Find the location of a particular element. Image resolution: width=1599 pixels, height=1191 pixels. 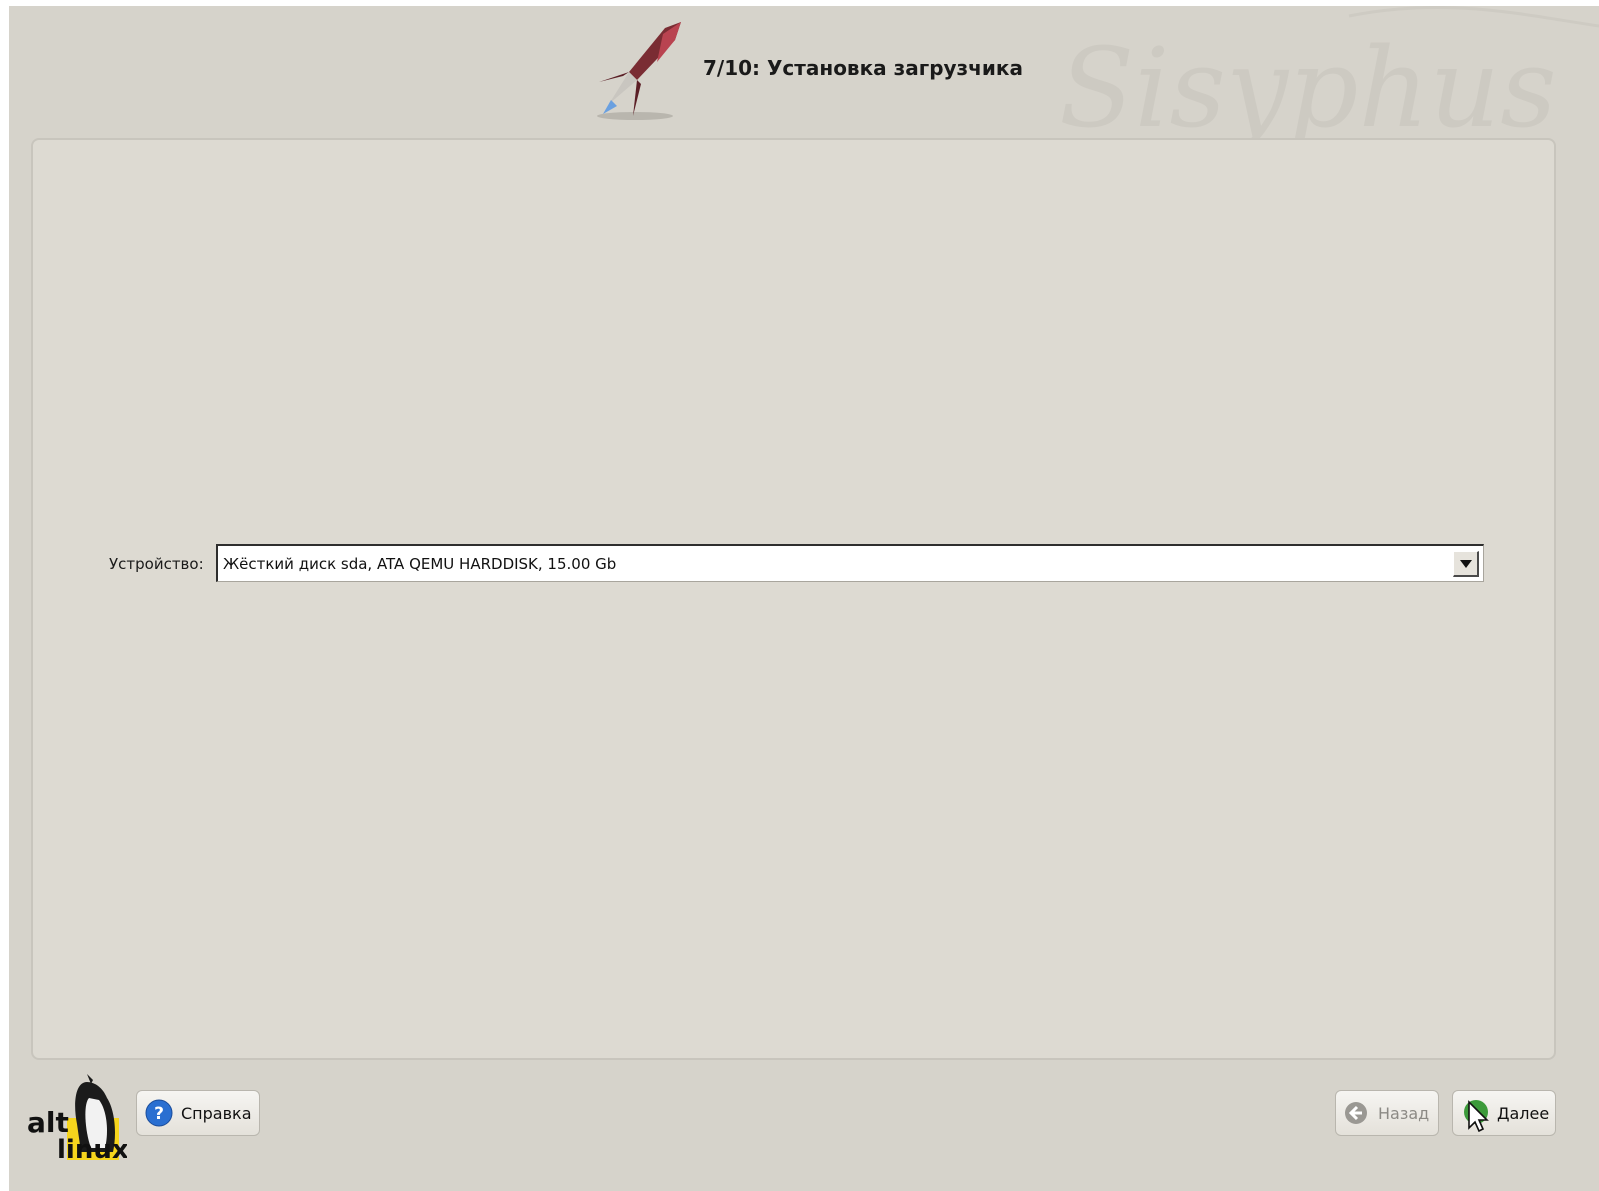

header: 7/10: Установка загрузчика is located at coordinates (804, 71).